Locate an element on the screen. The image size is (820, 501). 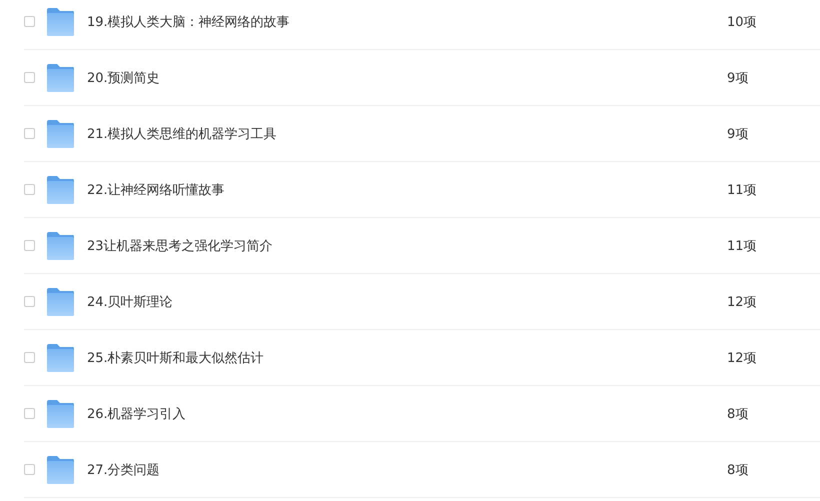
folder-name: 27.分类问题 is located at coordinates (407, 469).